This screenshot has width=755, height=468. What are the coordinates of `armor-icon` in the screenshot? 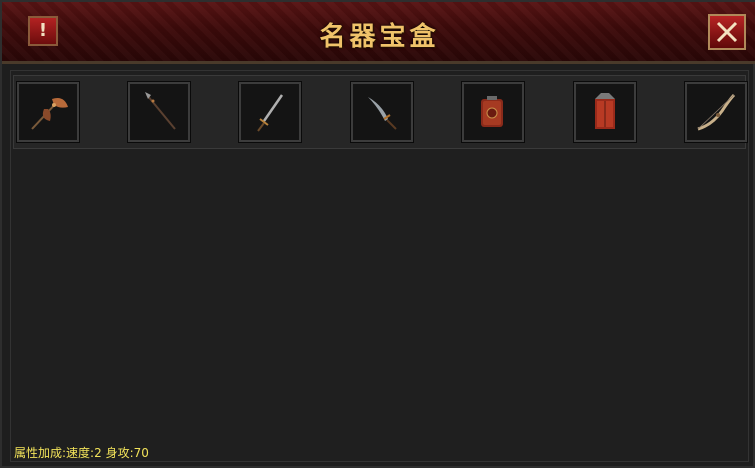 It's located at (605, 111).